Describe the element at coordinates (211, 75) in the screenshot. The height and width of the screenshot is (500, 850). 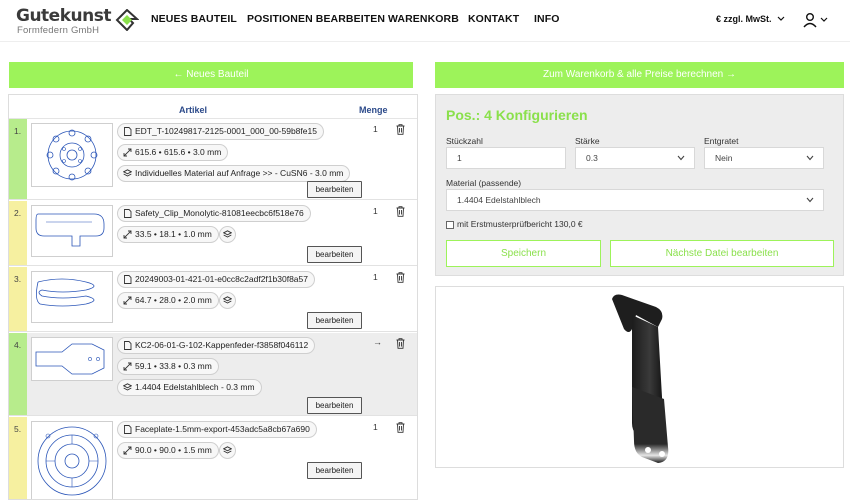
I see `new-part-button: ← Neues Bauteil` at that location.